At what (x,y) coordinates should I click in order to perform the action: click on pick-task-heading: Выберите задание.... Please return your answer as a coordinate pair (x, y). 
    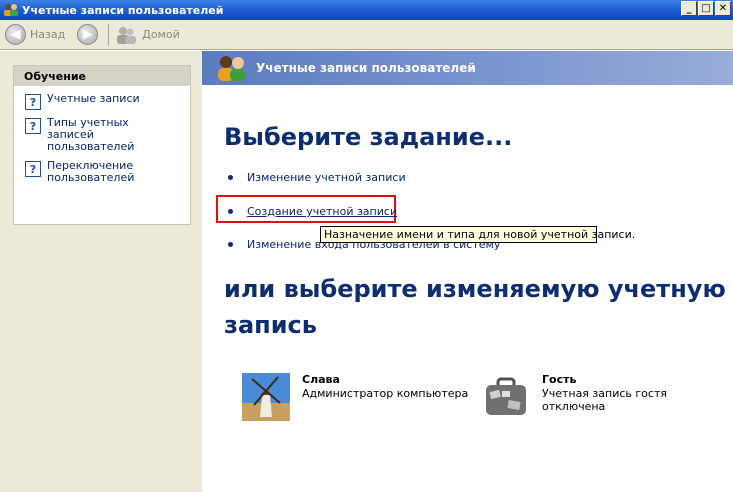
    Looking at the image, I should click on (368, 137).